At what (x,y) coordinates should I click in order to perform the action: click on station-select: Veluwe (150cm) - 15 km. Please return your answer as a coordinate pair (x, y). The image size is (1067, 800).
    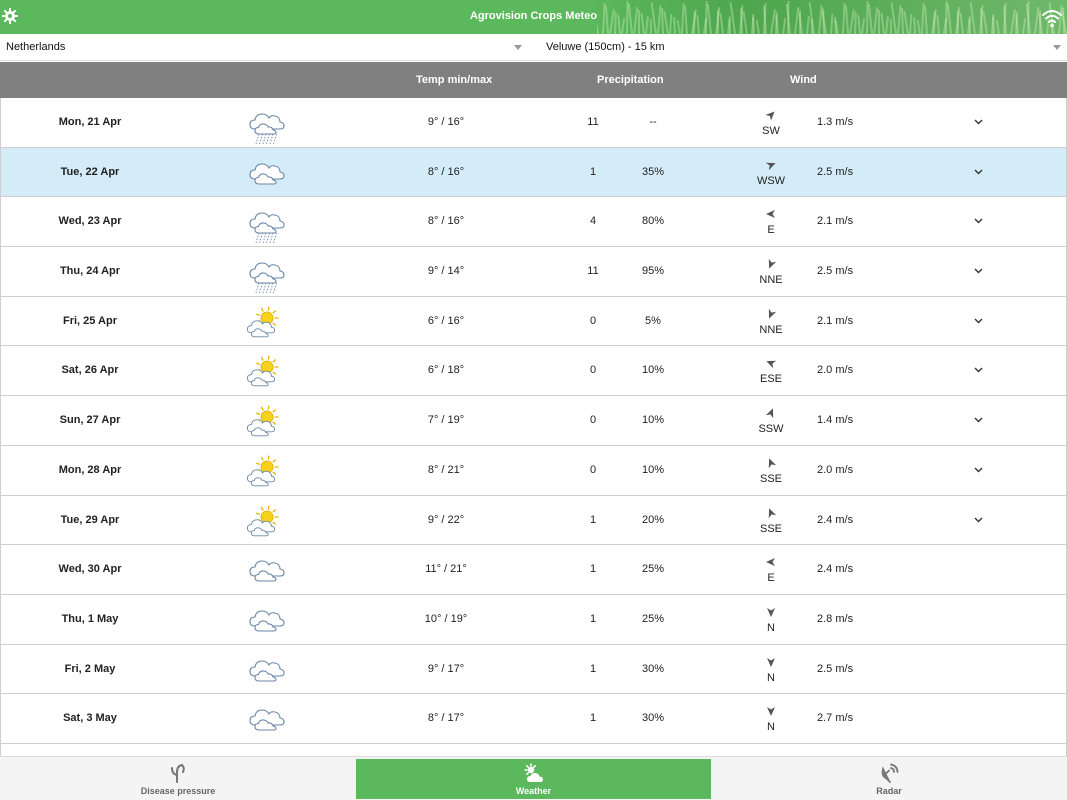
    Looking at the image, I should click on (803, 48).